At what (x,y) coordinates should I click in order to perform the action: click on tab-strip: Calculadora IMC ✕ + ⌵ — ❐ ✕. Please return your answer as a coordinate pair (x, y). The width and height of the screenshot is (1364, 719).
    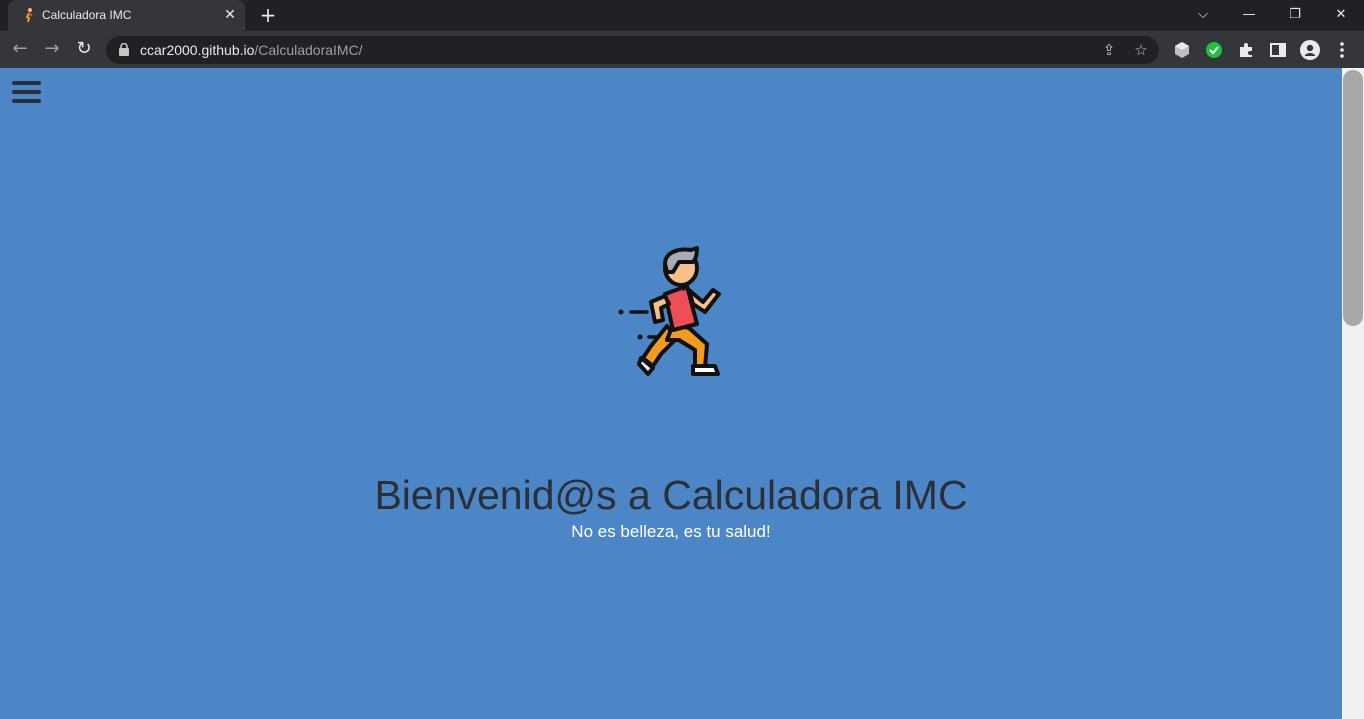
    Looking at the image, I should click on (682, 15).